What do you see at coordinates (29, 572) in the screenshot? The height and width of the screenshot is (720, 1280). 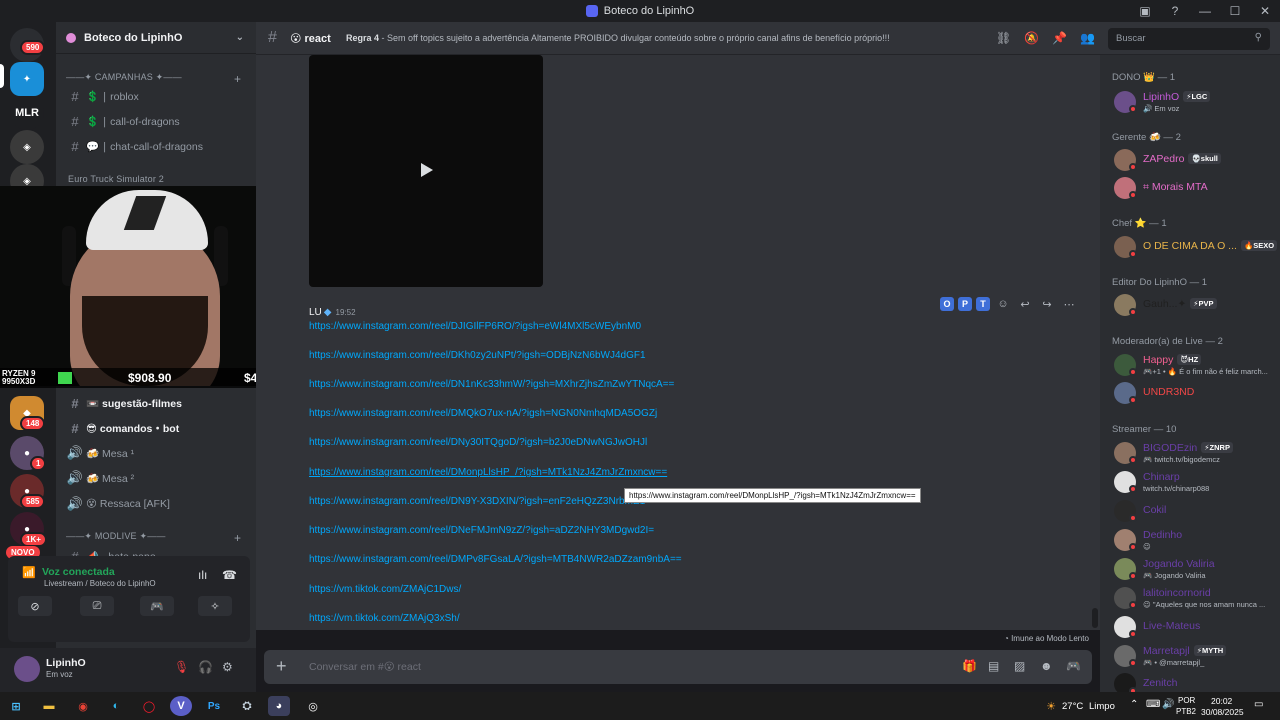 I see `signal-icon: 📶` at bounding box center [29, 572].